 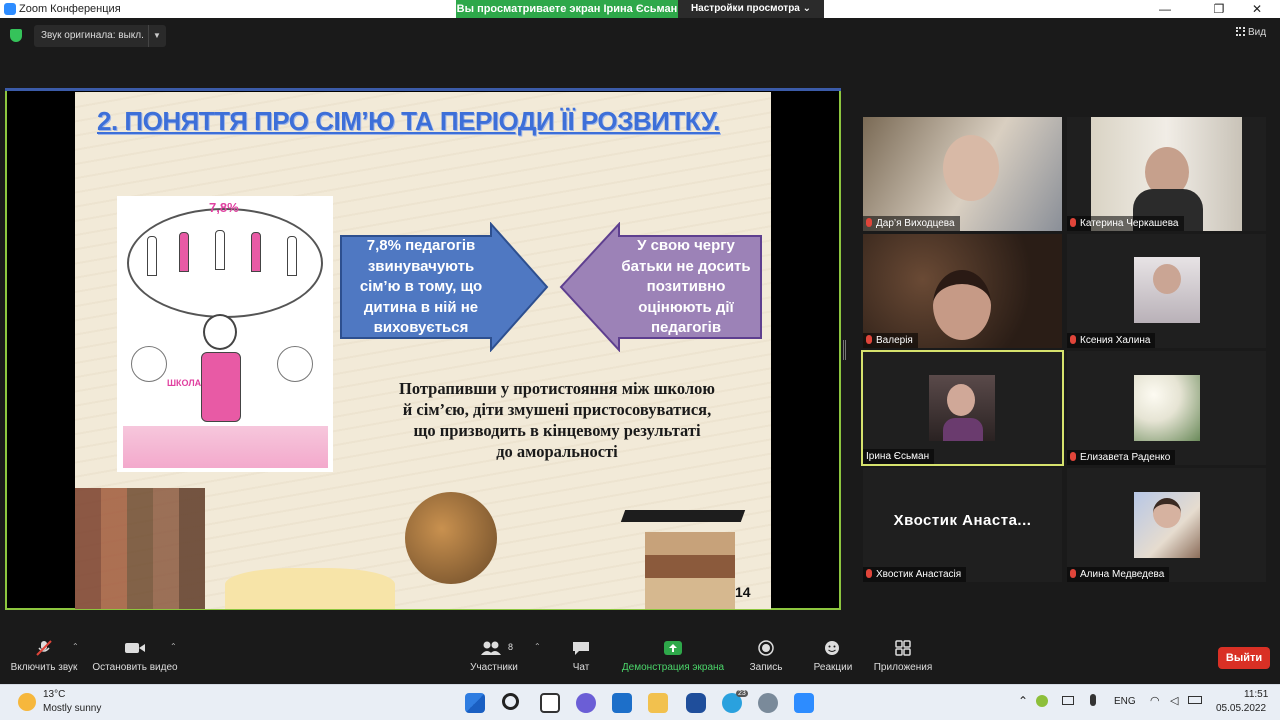 What do you see at coordinates (1125, 701) in the screenshot?
I see `language-indicator: ENG` at bounding box center [1125, 701].